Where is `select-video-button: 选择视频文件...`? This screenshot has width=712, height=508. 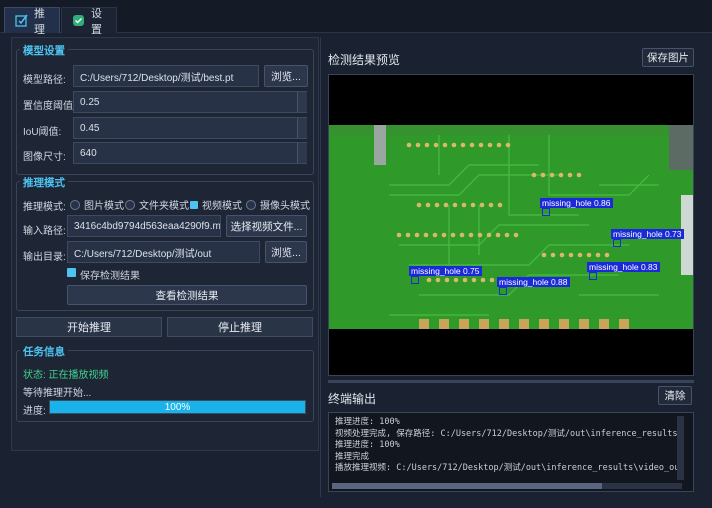
select-video-button: 选择视频文件... is located at coordinates (266, 226).